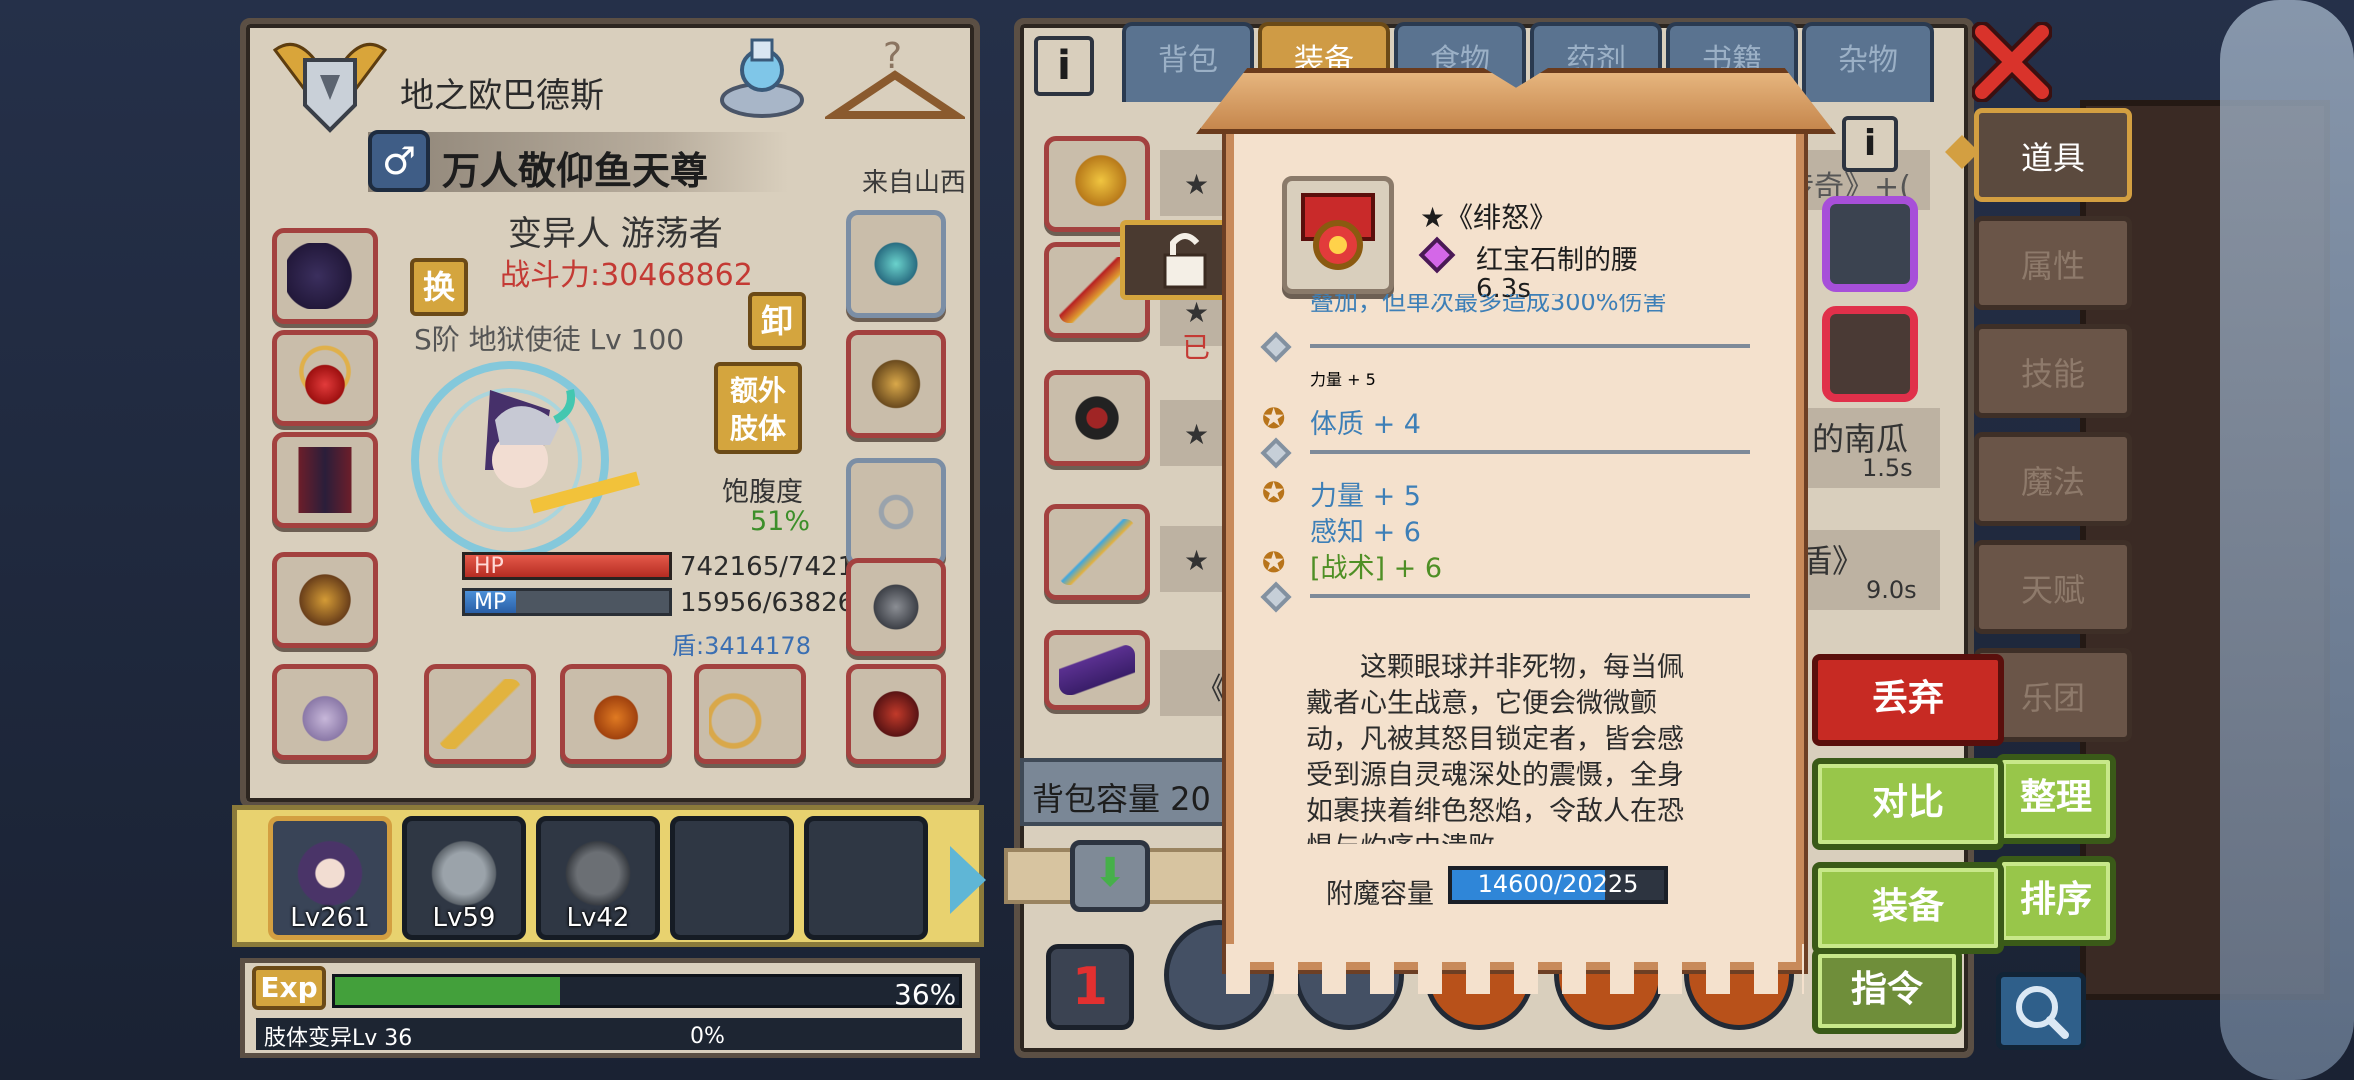 This screenshot has height=1080, width=2354. What do you see at coordinates (1887, 468) in the screenshot?
I see `inventory-partial-text: 1.5s` at bounding box center [1887, 468].